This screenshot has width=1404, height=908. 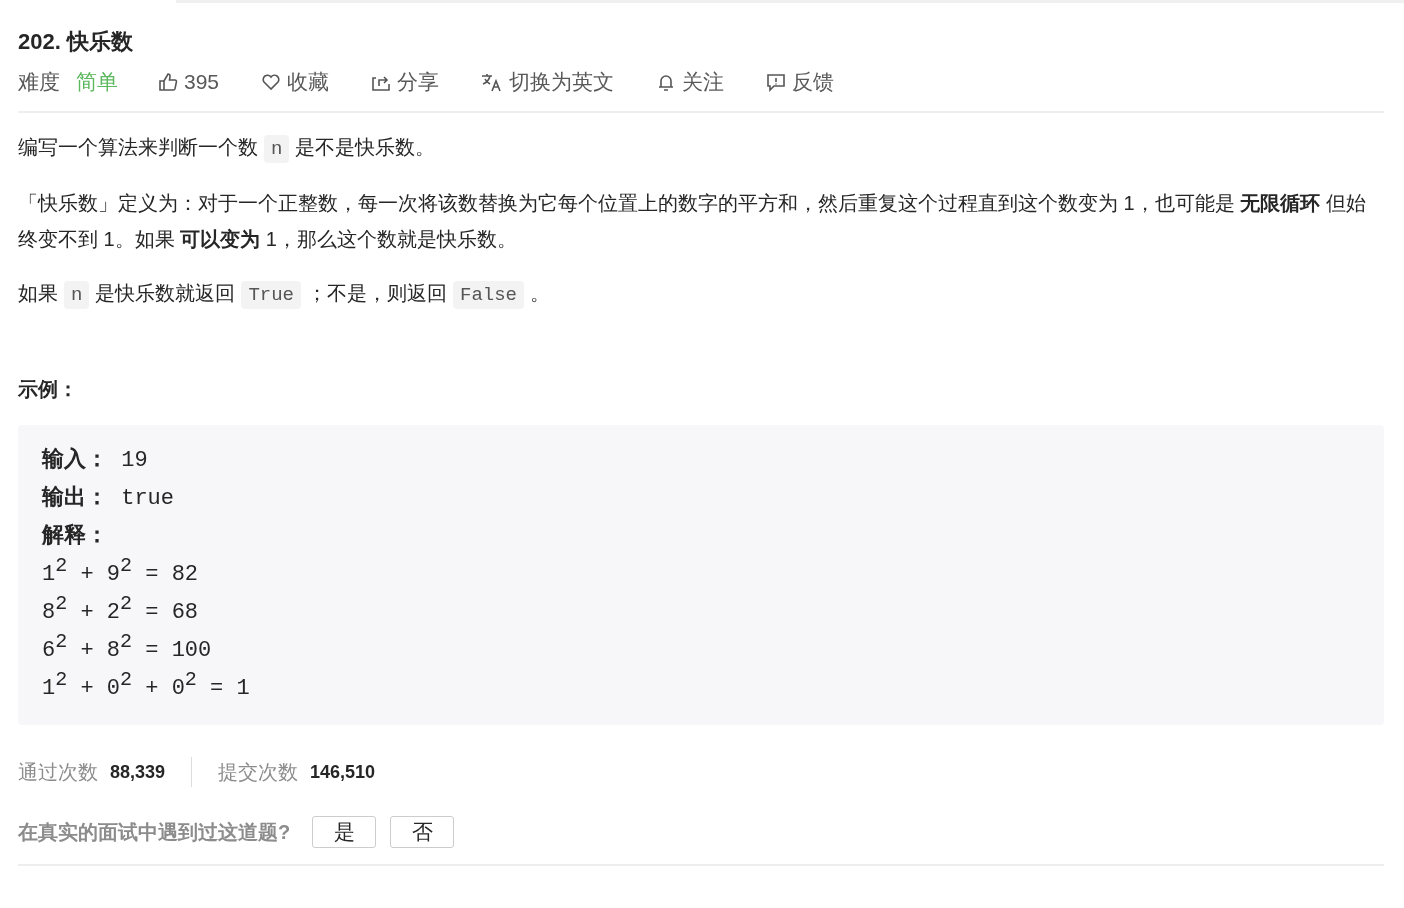 I want to click on example-line: 输入： 19, so click(x=95, y=460).